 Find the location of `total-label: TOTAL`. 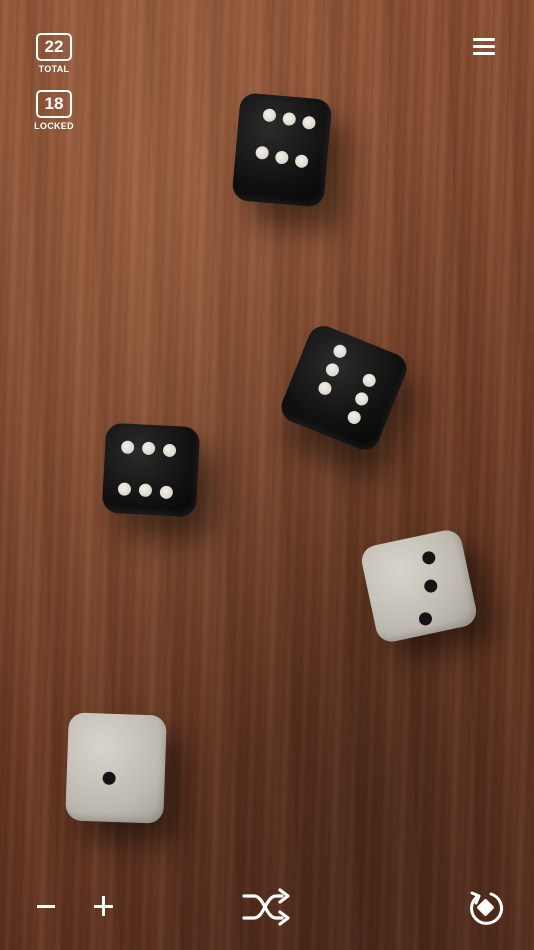

total-label: TOTAL is located at coordinates (54, 69).